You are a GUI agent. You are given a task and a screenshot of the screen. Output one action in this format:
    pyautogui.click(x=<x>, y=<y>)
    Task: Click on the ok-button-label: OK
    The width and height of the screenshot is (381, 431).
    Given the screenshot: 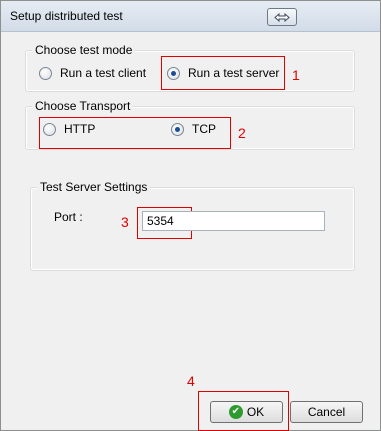 What is the action you would take?
    pyautogui.click(x=255, y=412)
    